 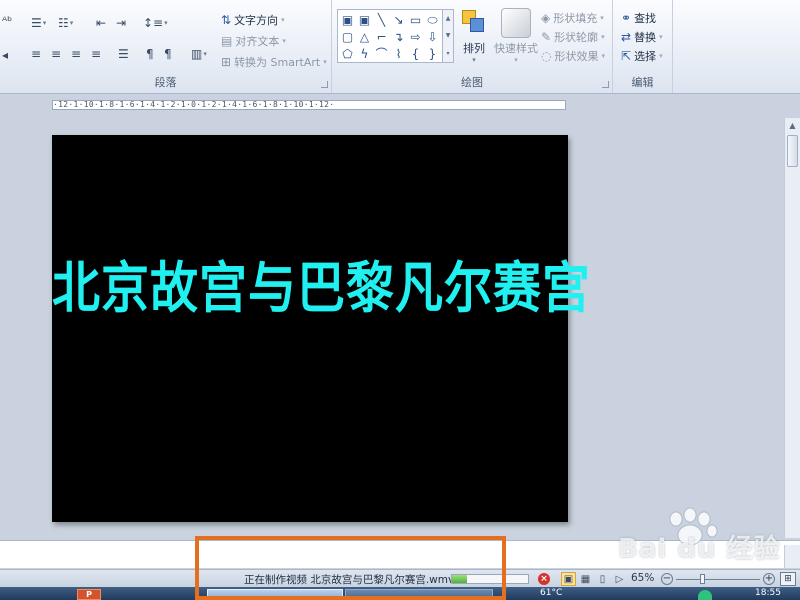 I want to click on bullets-button: ☰ ▾, so click(x=38, y=23).